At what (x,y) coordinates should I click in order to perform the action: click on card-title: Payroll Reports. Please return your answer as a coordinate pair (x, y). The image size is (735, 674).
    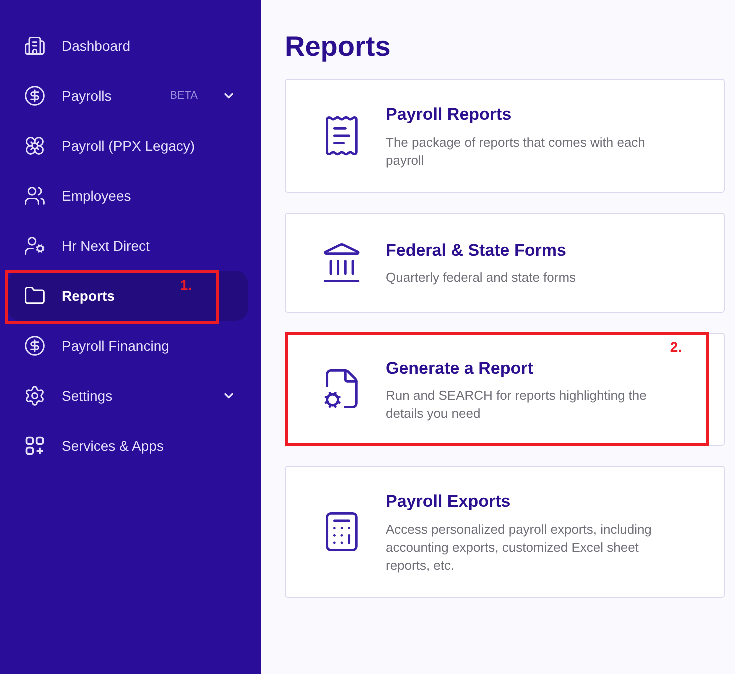
    Looking at the image, I should click on (449, 115).